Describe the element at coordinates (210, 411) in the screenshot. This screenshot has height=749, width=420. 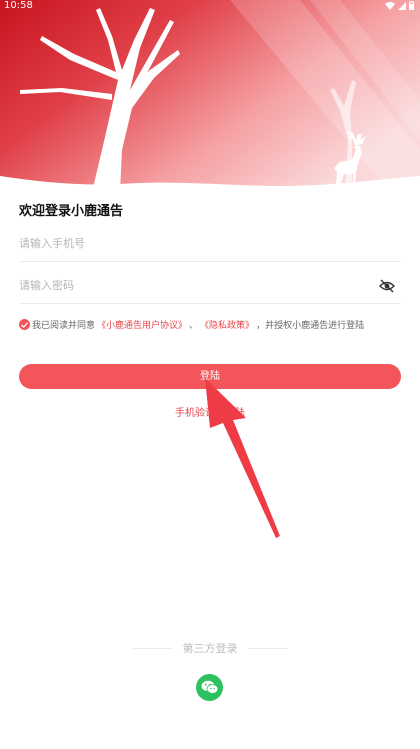
I see `sms-login-link: 手机验证码登陆` at that location.